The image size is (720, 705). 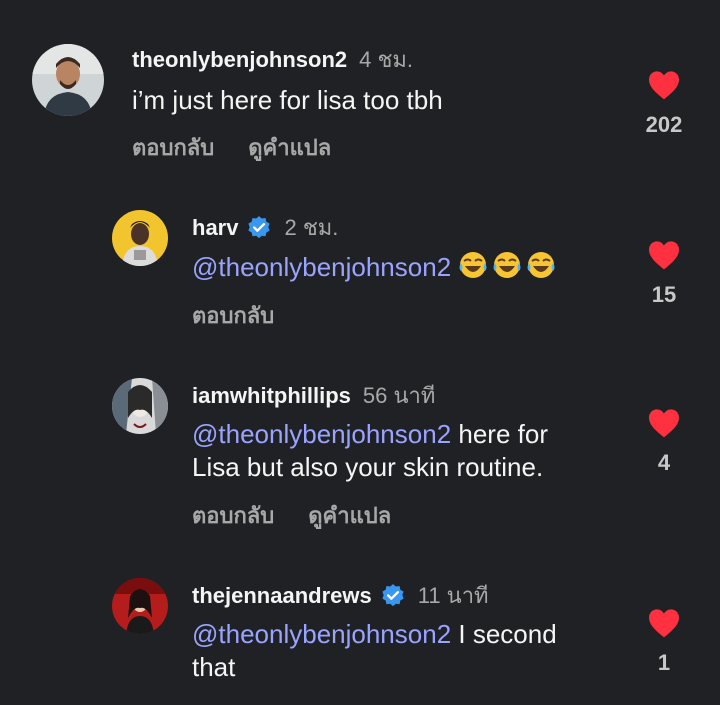 I want to click on username: thejennaandrews, so click(x=282, y=596).